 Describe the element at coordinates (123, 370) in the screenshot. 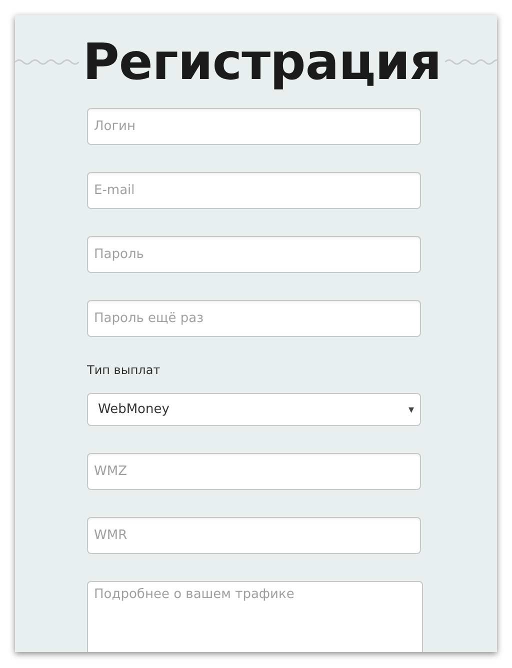

I see `field-label: Тип выплат` at that location.